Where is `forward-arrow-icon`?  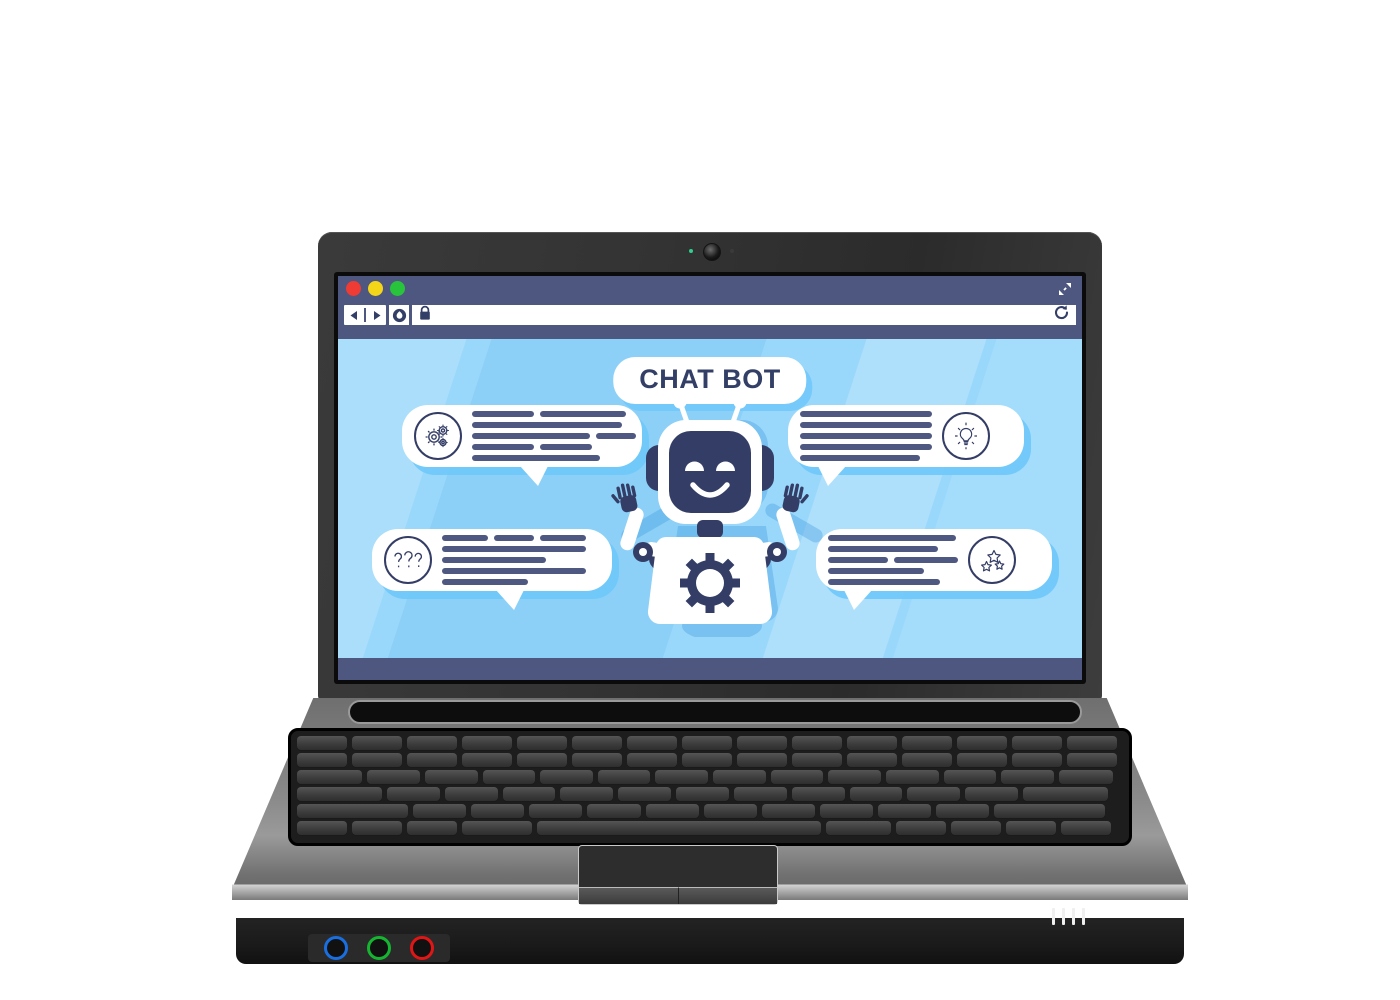
forward-arrow-icon is located at coordinates (376, 315).